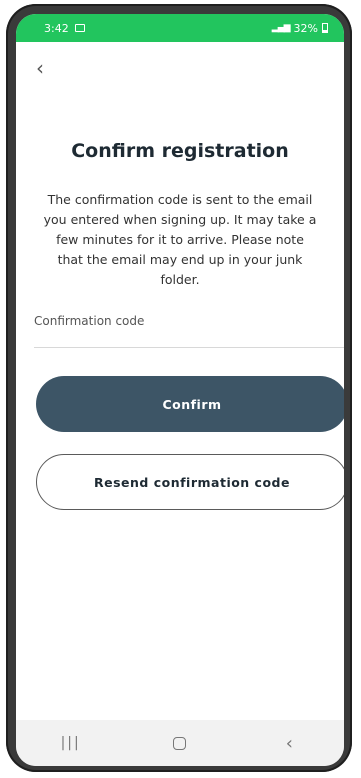 This screenshot has height=778, width=361. Describe the element at coordinates (190, 404) in the screenshot. I see `confirm-button: Confirm` at that location.